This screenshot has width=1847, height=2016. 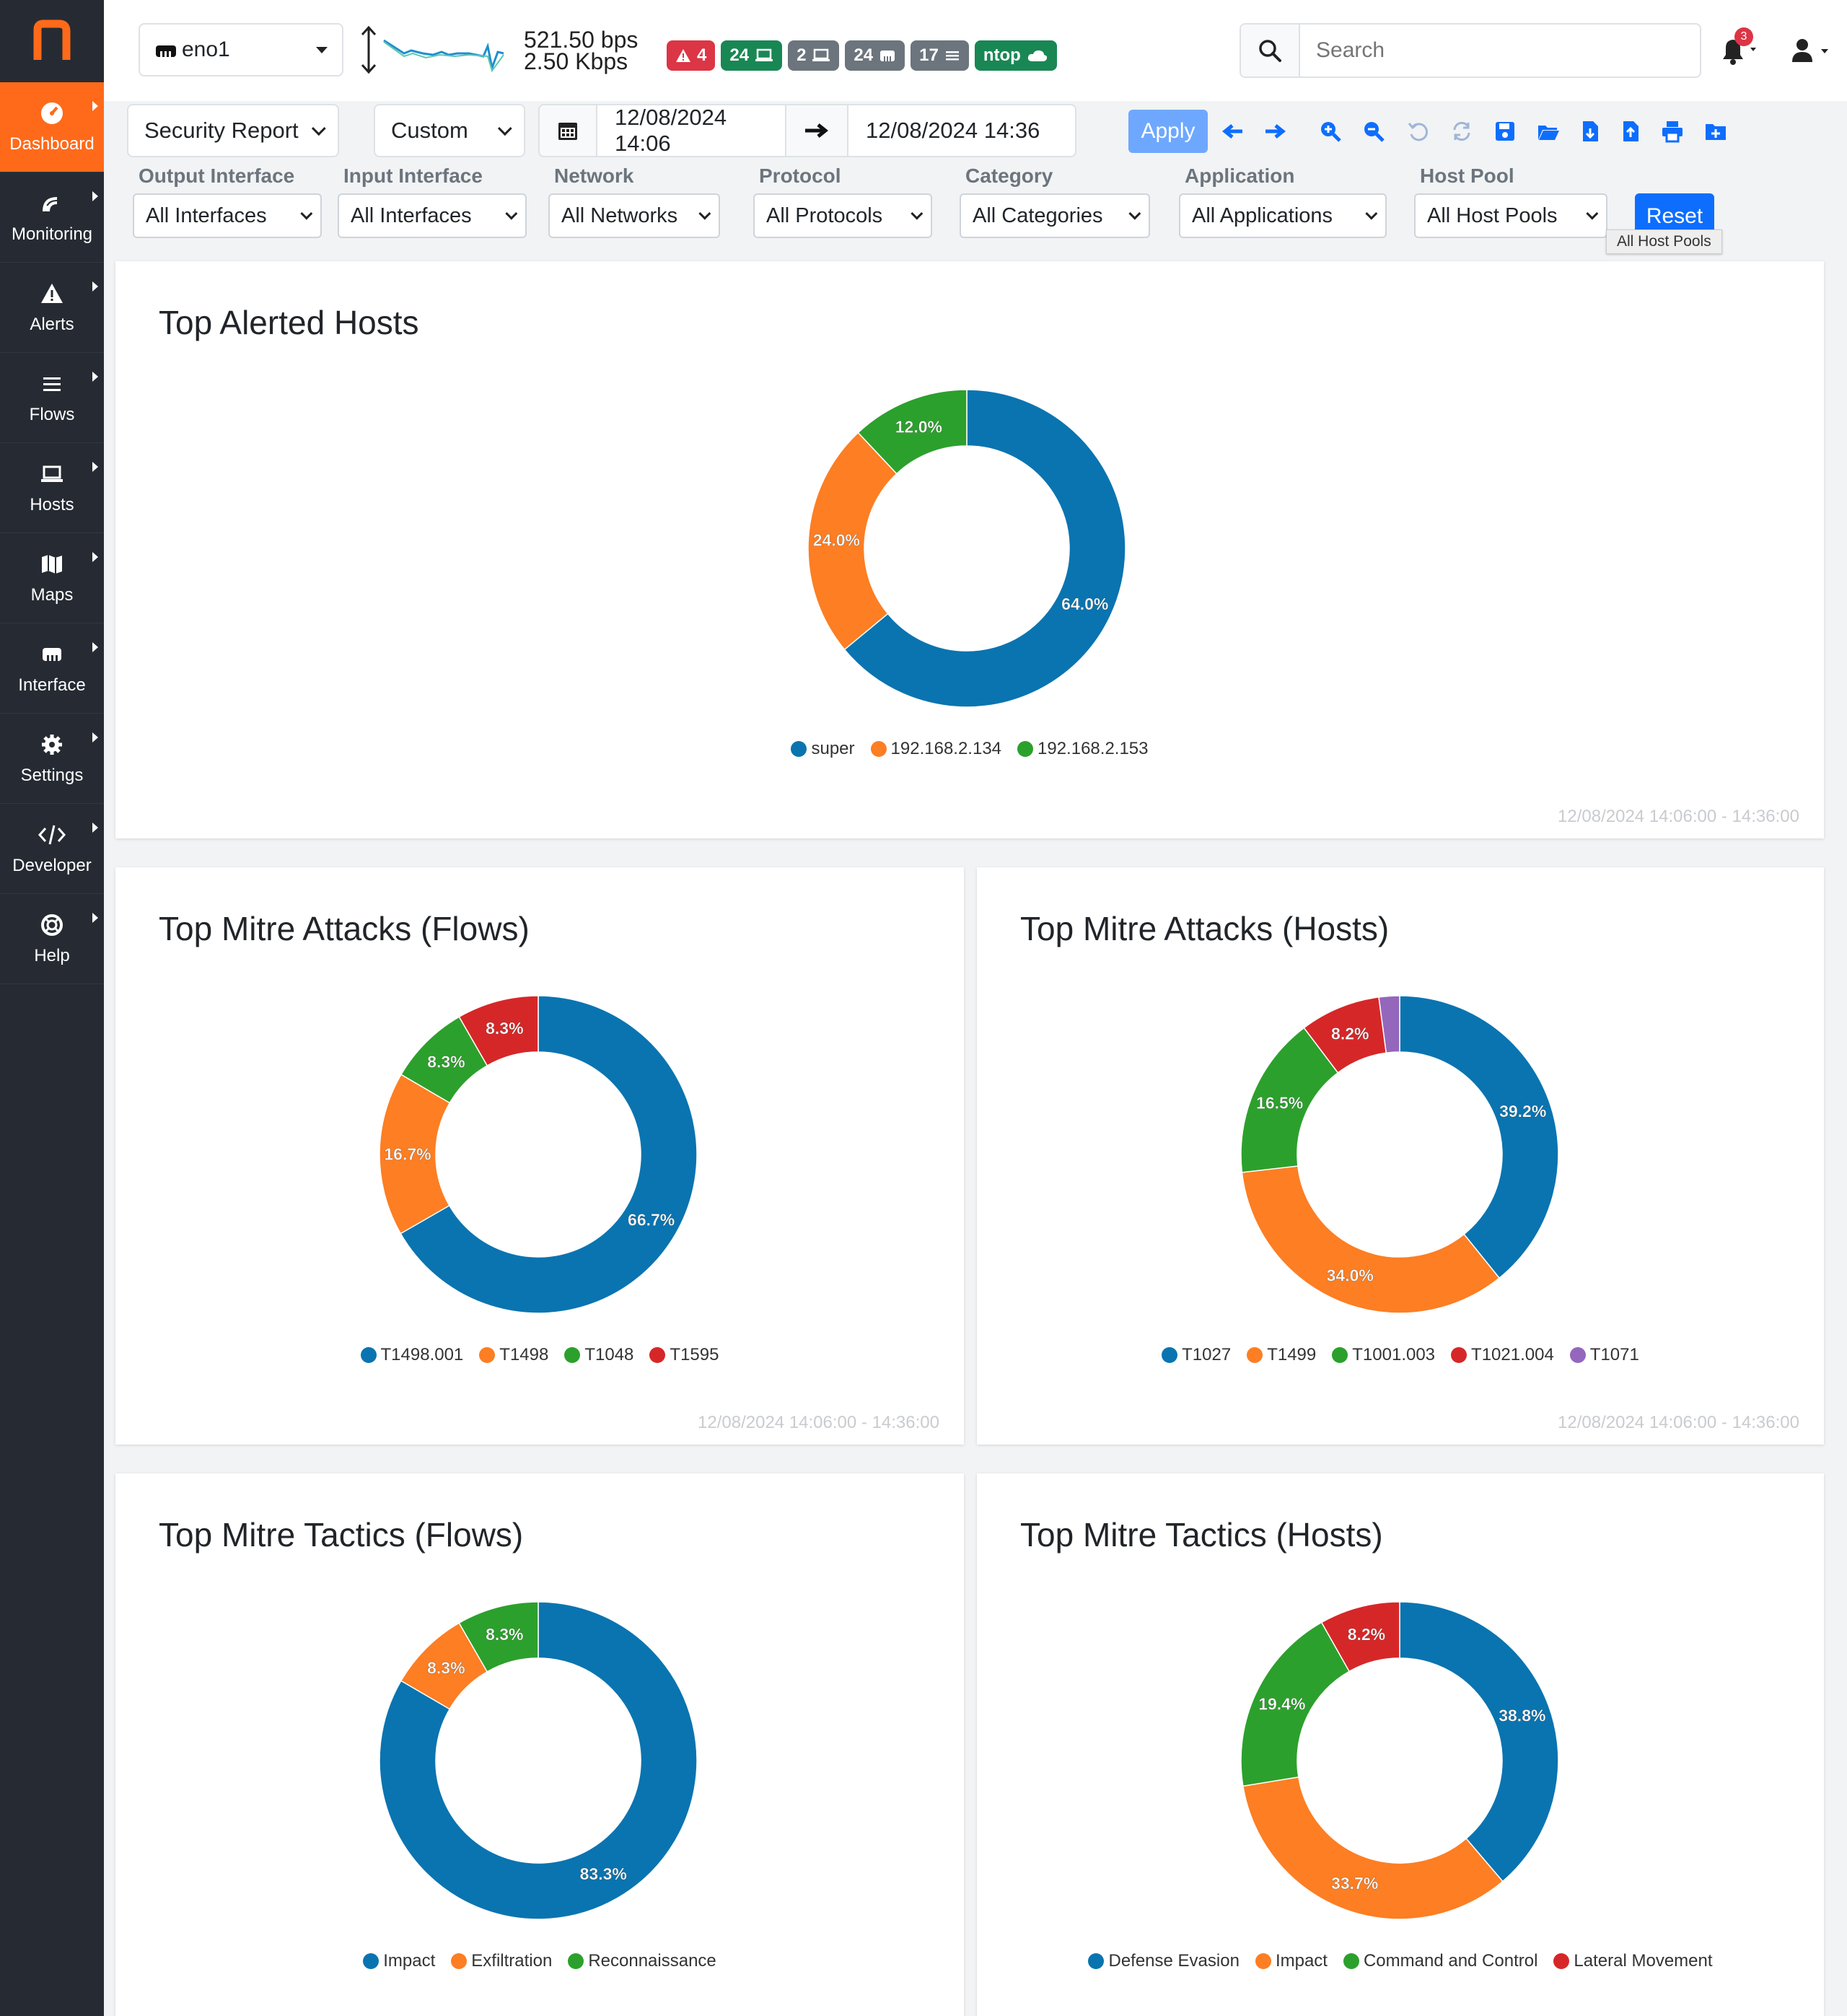 What do you see at coordinates (289, 322) in the screenshot?
I see `card-title: Top Alerted Hosts` at bounding box center [289, 322].